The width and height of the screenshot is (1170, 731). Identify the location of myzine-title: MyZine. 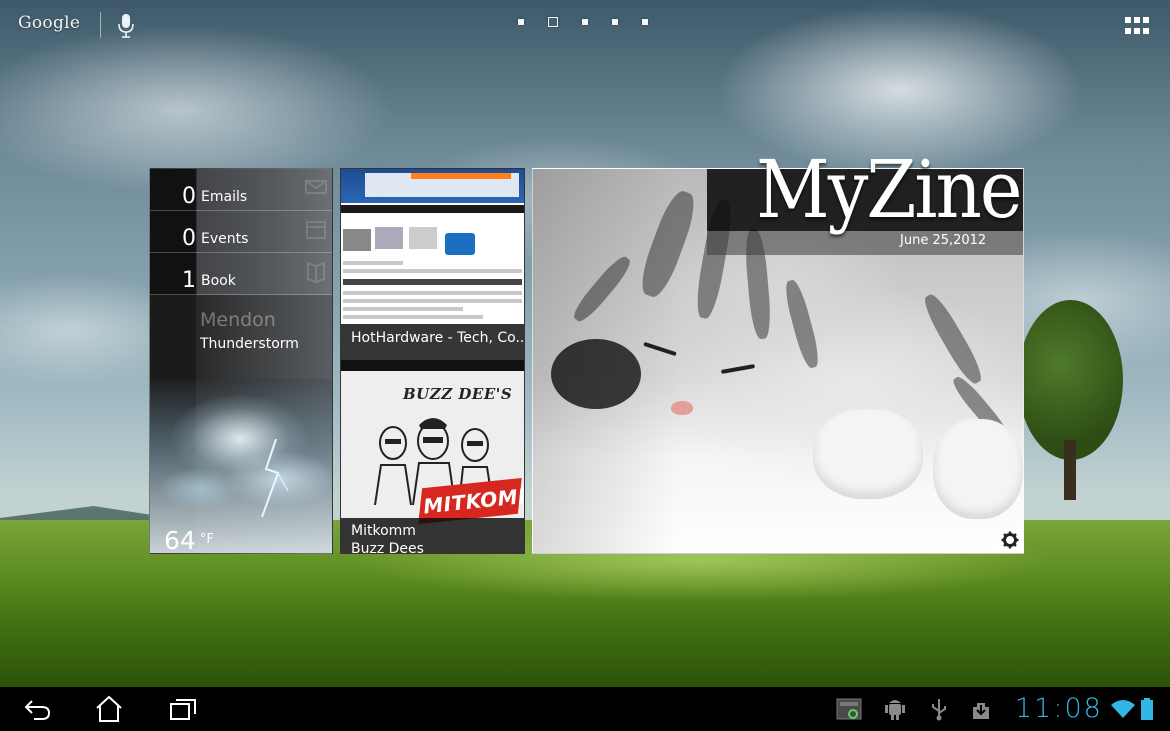
(889, 189).